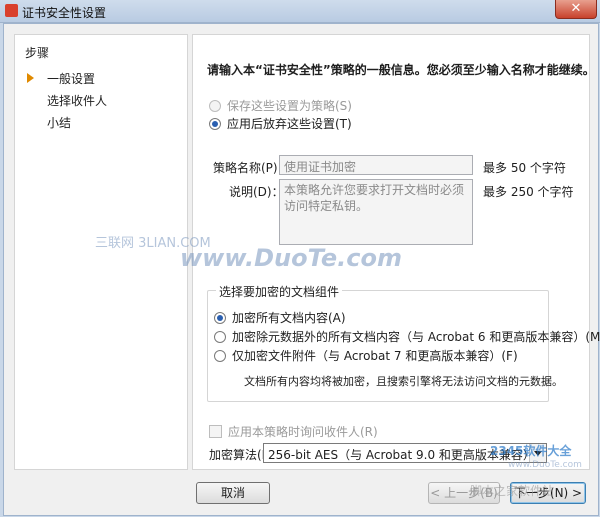 The height and width of the screenshot is (517, 600). I want to click on description-label: 说明(D)：, so click(256, 192).